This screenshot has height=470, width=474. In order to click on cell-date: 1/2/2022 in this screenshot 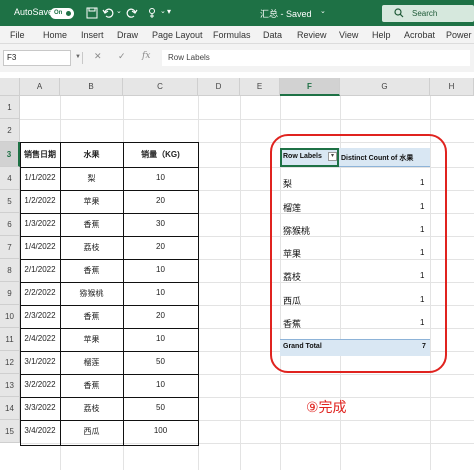, I will do `click(40, 200)`.